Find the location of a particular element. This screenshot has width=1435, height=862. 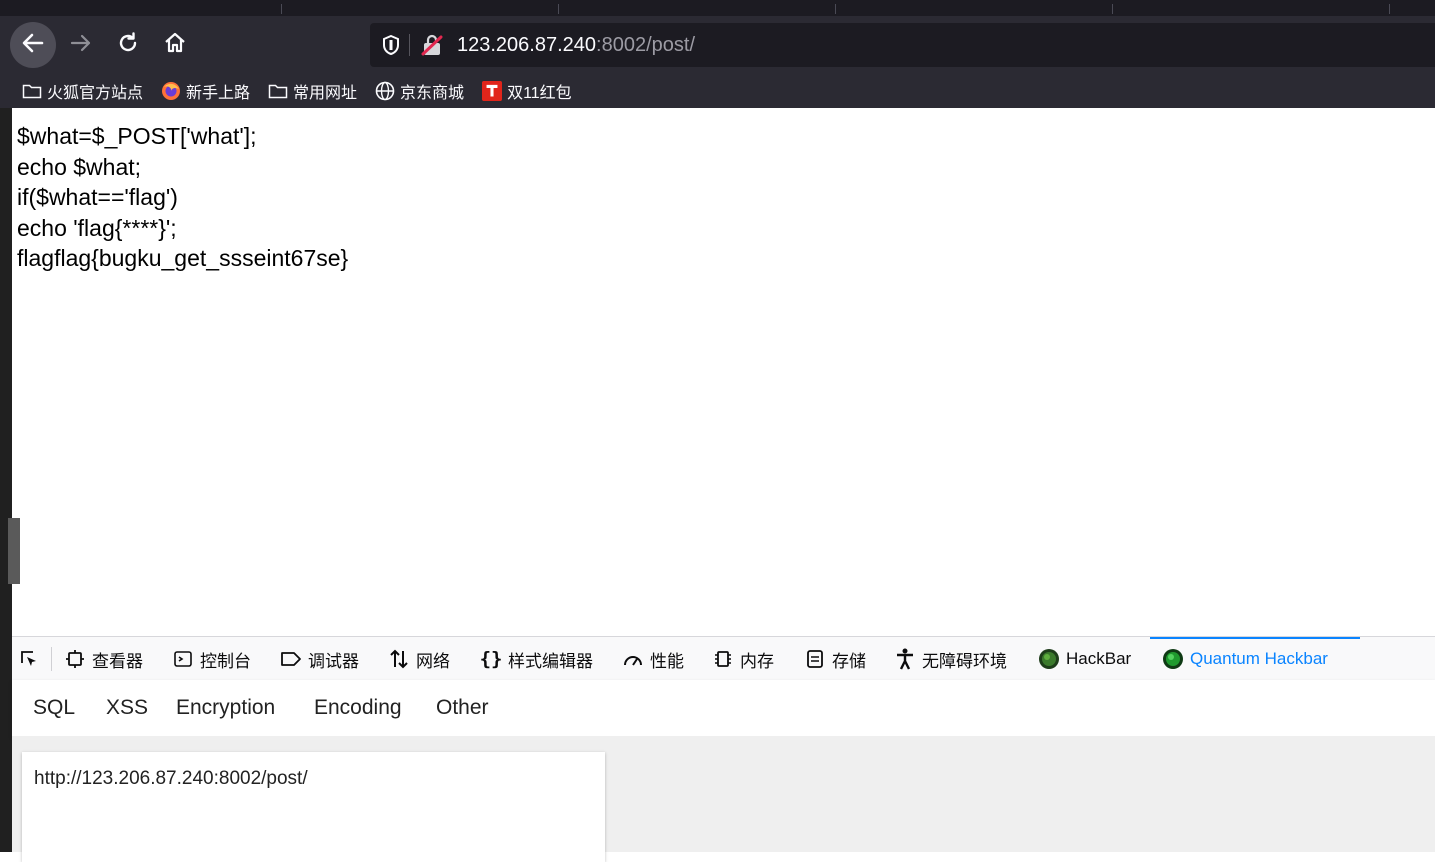

reload-button is located at coordinates (128, 45).